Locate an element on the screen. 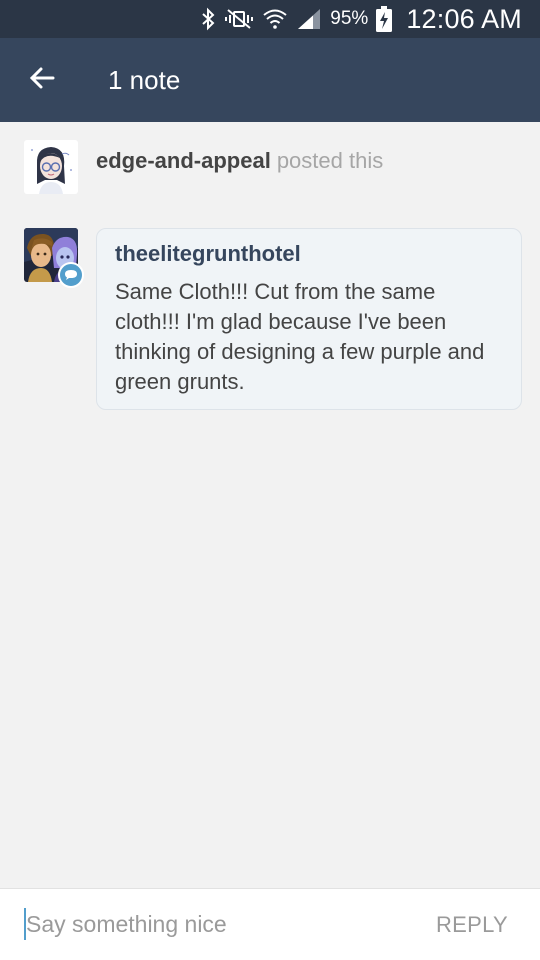 The image size is (540, 960). post-attribution: edge-and-appeal posted this is located at coordinates (239, 161).